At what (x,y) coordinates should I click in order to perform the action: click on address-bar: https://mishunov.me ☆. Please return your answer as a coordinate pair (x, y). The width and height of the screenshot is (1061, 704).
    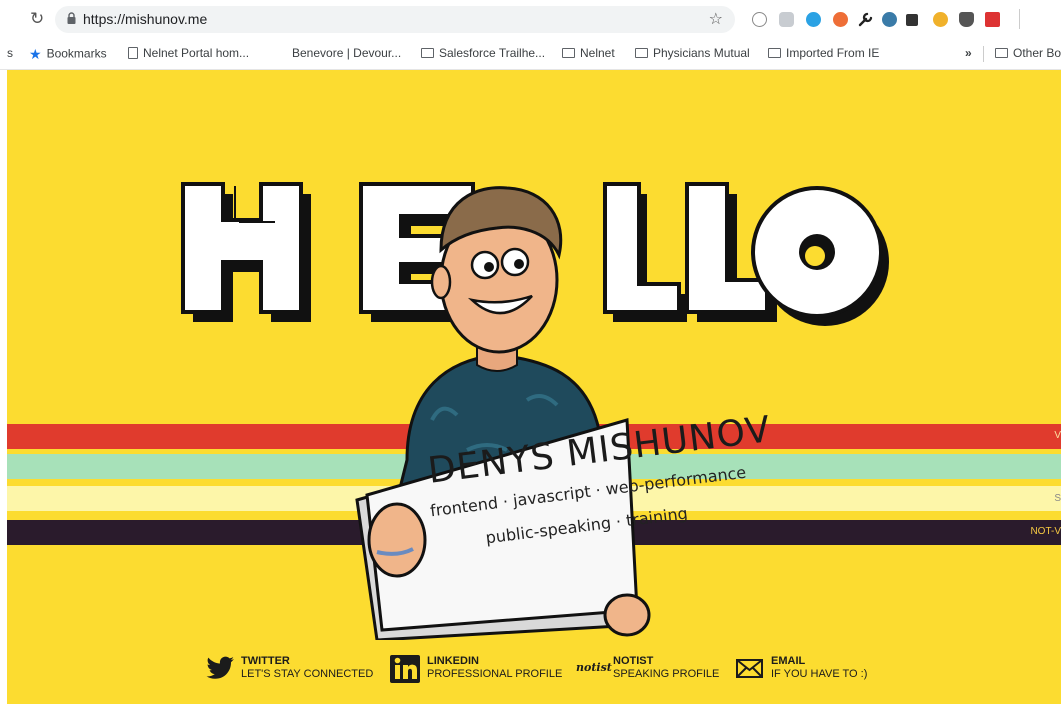
    Looking at the image, I should click on (395, 19).